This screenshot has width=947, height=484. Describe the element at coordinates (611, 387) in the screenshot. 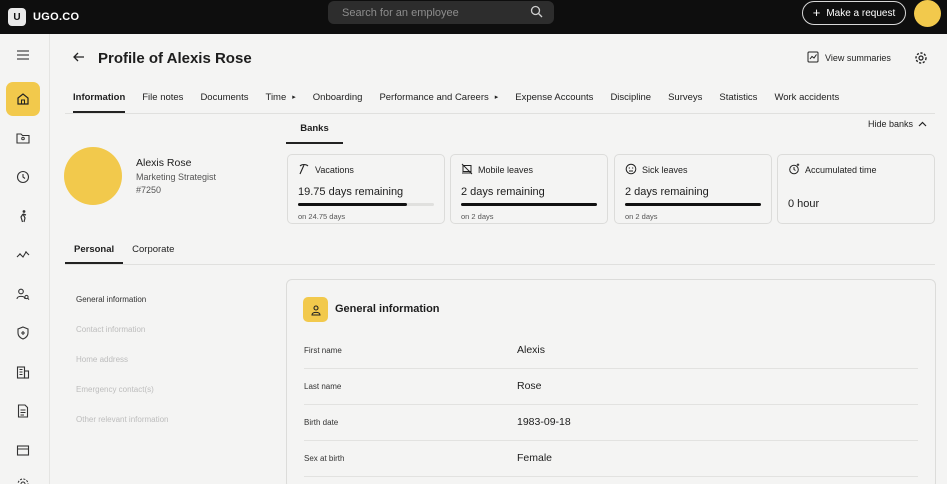

I see `field-row-last-name: Last name Rose` at that location.